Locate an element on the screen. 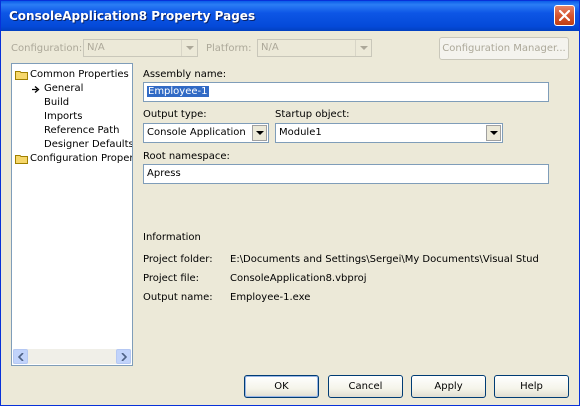  tree-horizontal-scrollbar is located at coordinates (72, 356).